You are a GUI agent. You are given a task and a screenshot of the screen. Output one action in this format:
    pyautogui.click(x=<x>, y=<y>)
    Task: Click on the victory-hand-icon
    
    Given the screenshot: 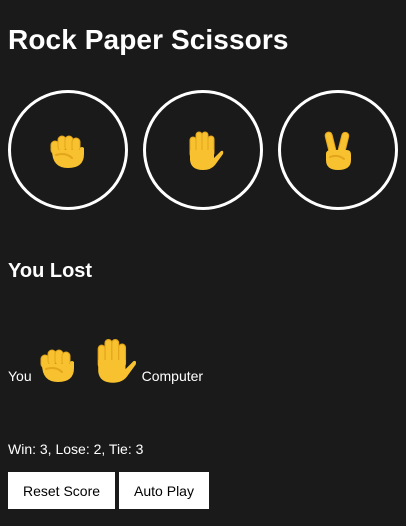 What is the action you would take?
    pyautogui.click(x=337, y=150)
    